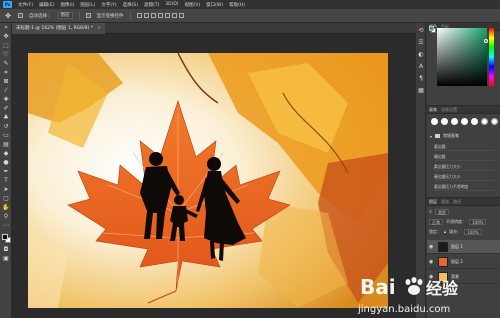 The height and width of the screenshot is (318, 500). What do you see at coordinates (6, 54) in the screenshot?
I see `lasso-tool-icon: ➰` at bounding box center [6, 54].